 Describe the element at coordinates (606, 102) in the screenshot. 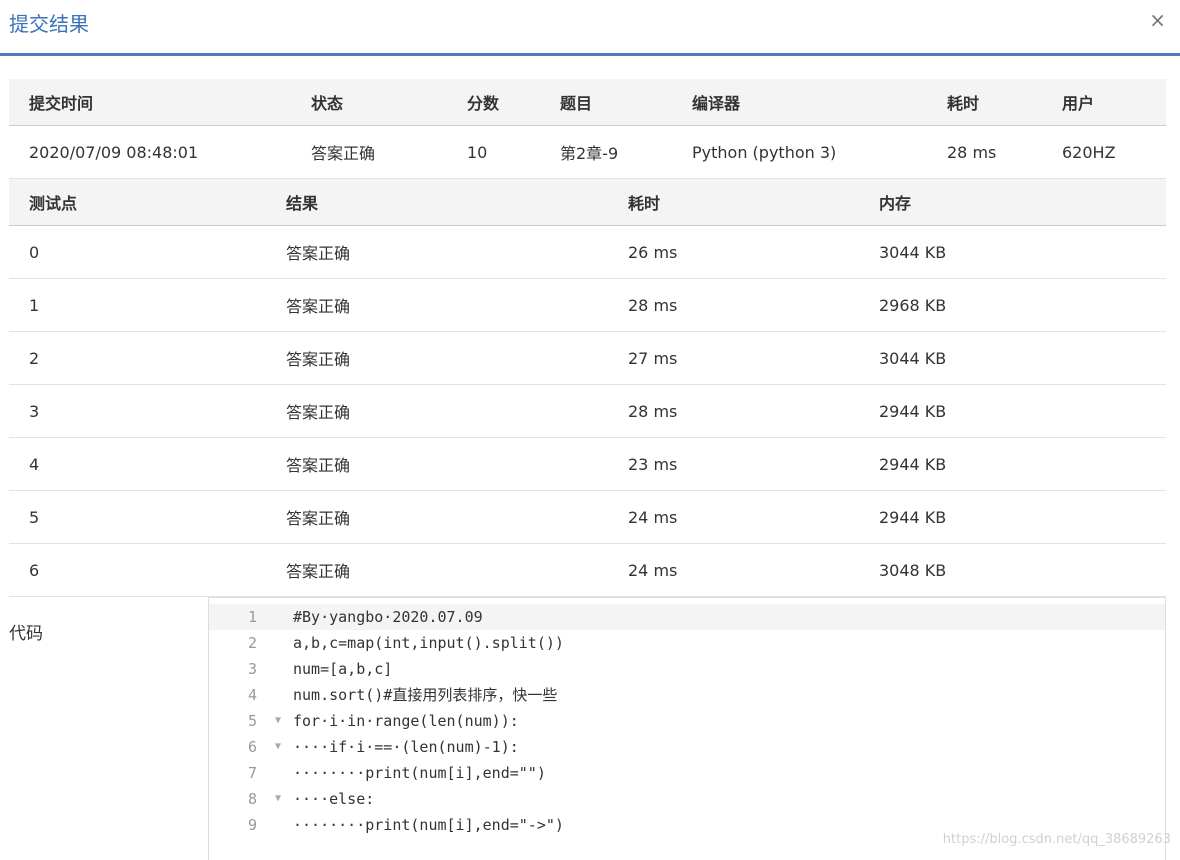

I see `header-problem: 题目` at that location.